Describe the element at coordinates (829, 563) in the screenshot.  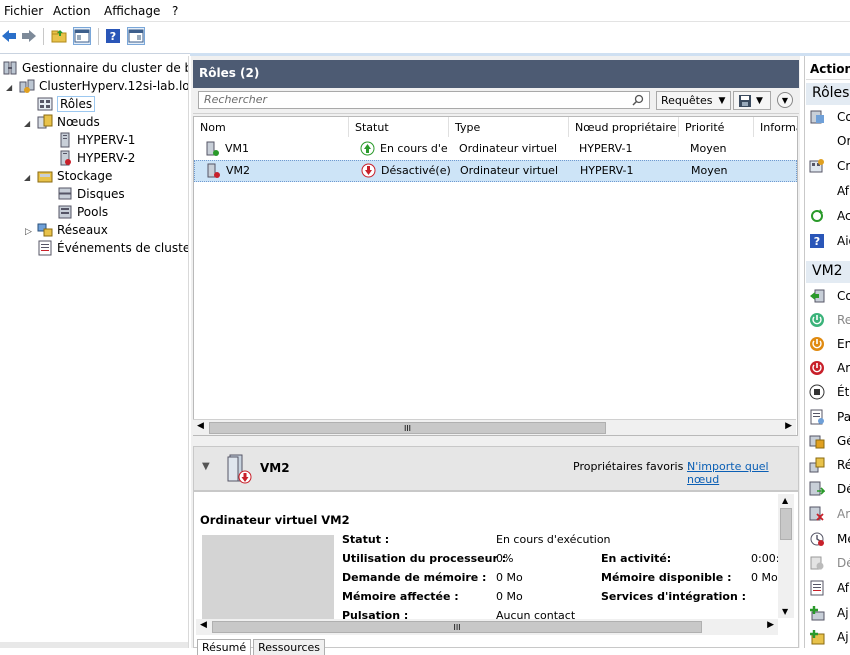
I see `action-stop-role: Dé` at that location.